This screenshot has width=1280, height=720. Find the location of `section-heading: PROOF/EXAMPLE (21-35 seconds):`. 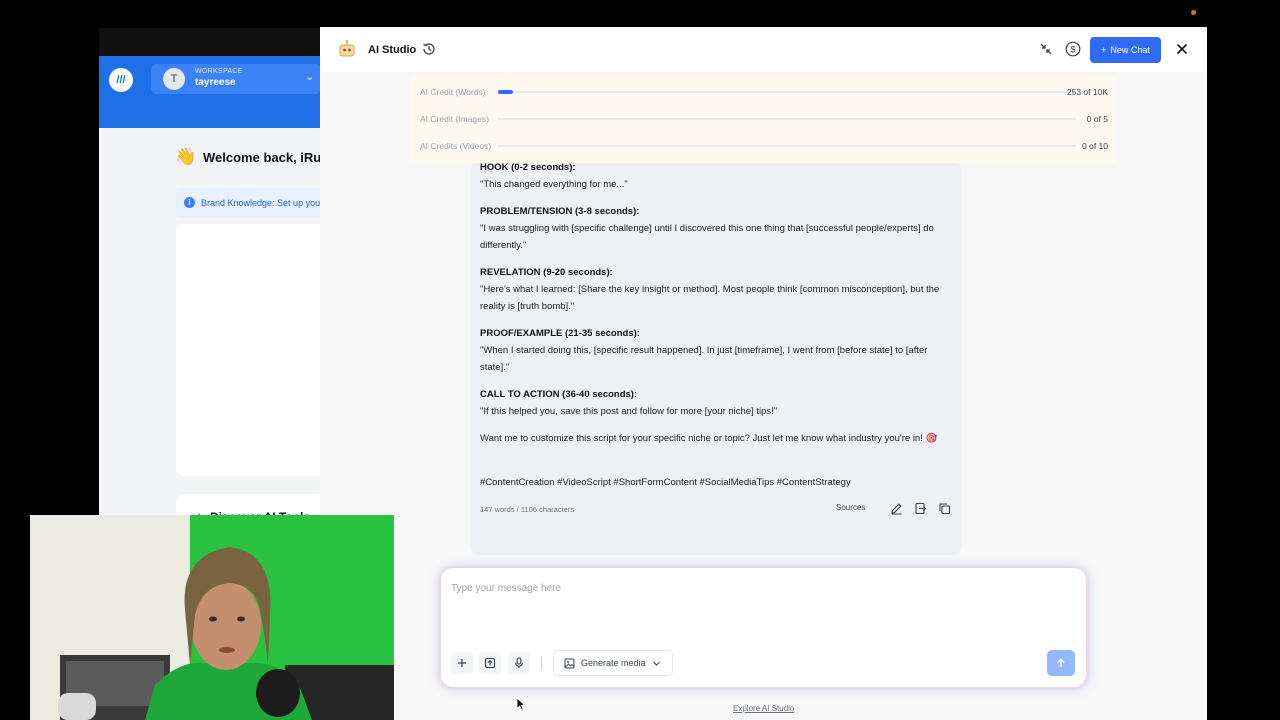

section-heading: PROOF/EXAMPLE (21-35 seconds): is located at coordinates (560, 333).